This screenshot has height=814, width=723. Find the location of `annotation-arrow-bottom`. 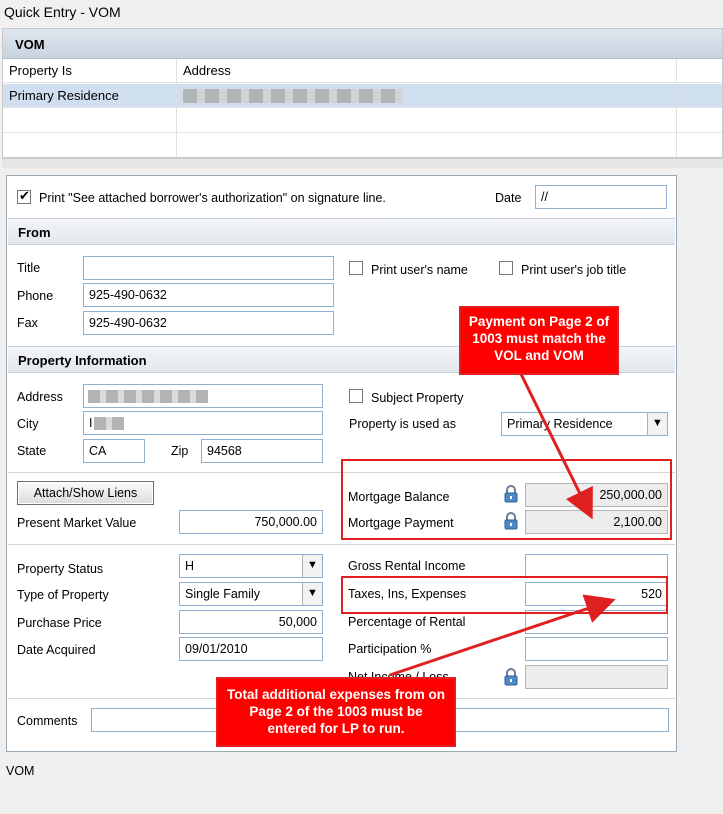

annotation-arrow-bottom is located at coordinates (502, 635).